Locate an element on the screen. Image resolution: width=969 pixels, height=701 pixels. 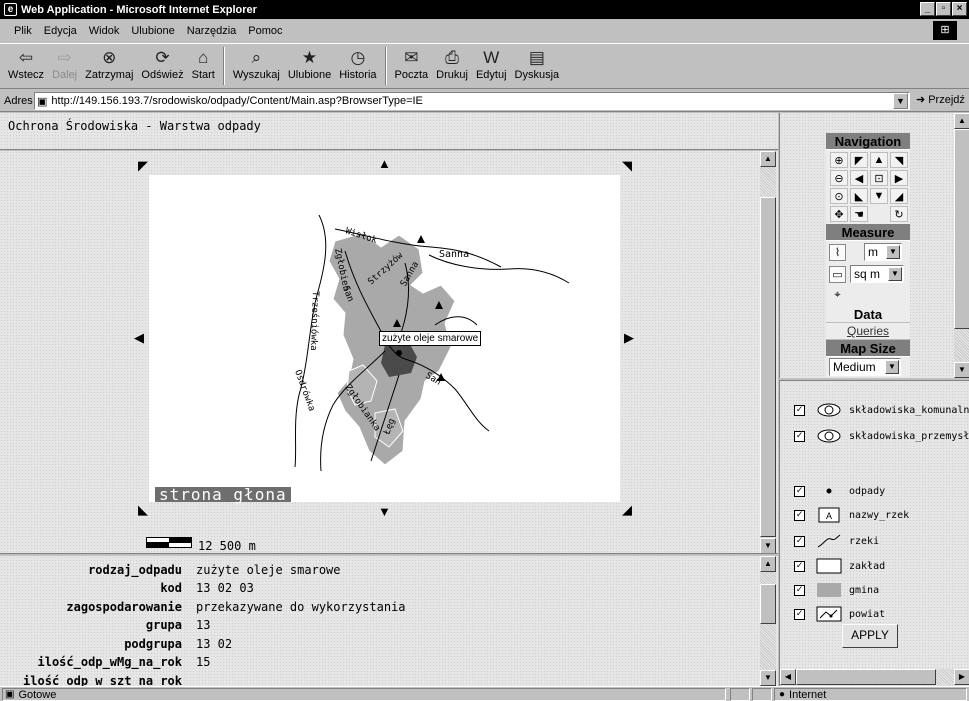
attribute-scrollbar: ▲ ▼ is located at coordinates (768, 621).